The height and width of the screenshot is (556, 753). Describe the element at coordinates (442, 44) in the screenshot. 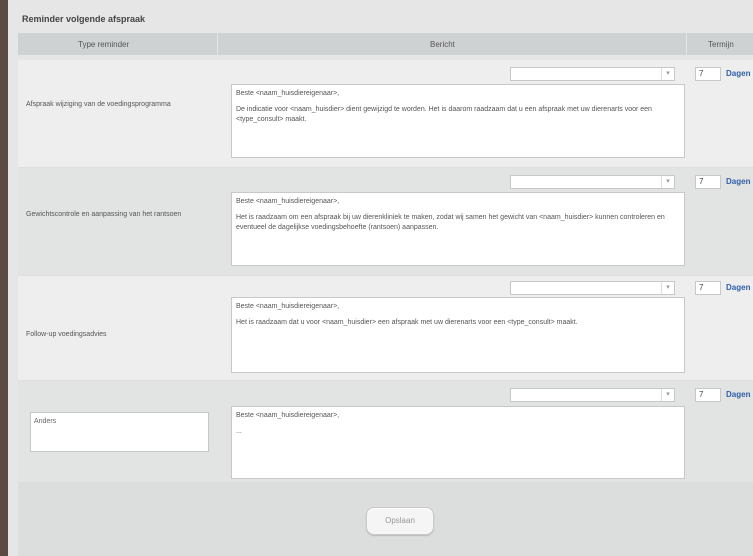

I see `header-message: Bericht` at that location.